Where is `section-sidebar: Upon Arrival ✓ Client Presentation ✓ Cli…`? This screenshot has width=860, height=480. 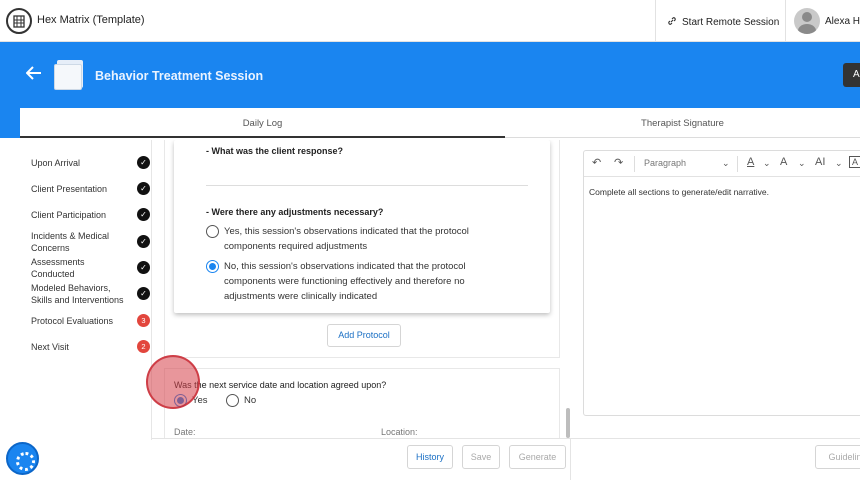 section-sidebar: Upon Arrival ✓ Client Presentation ✓ Cli… is located at coordinates (86, 290).